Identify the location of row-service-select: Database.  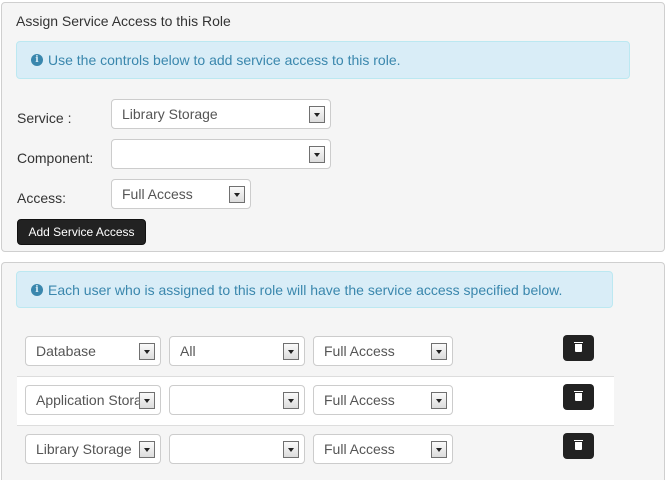
(93, 351).